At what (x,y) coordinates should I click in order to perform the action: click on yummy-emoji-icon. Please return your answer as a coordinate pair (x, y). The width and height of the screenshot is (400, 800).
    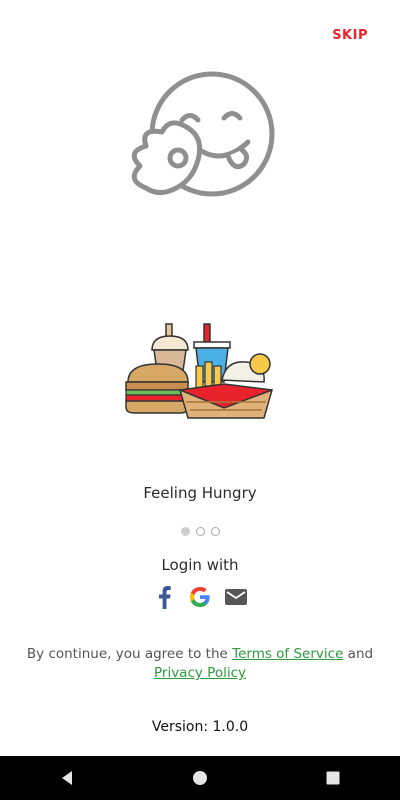
    Looking at the image, I should click on (203, 134).